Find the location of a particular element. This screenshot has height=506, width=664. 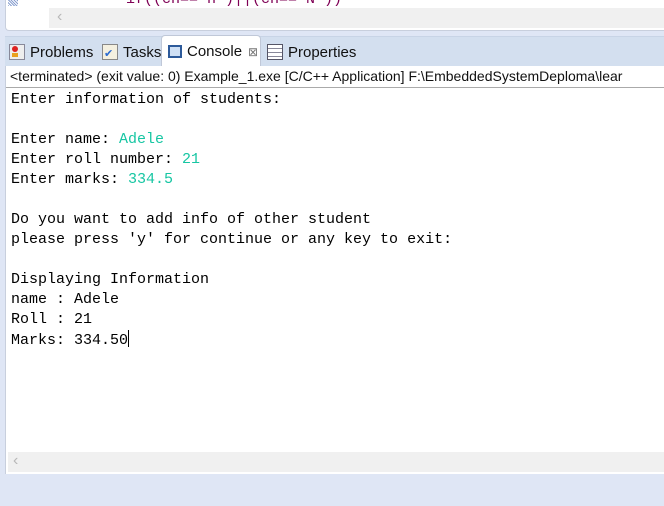

console-line: Roll : 21 is located at coordinates (231, 320).